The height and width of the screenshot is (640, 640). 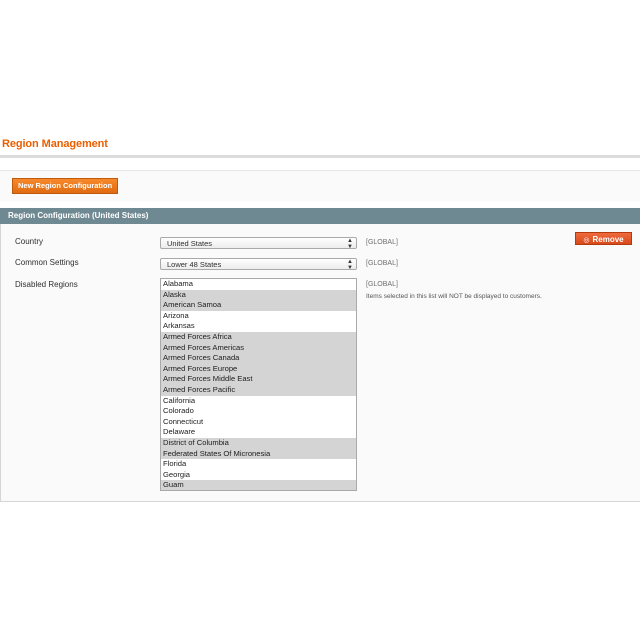 I want to click on list-item: Georgia, so click(x=258, y=475).